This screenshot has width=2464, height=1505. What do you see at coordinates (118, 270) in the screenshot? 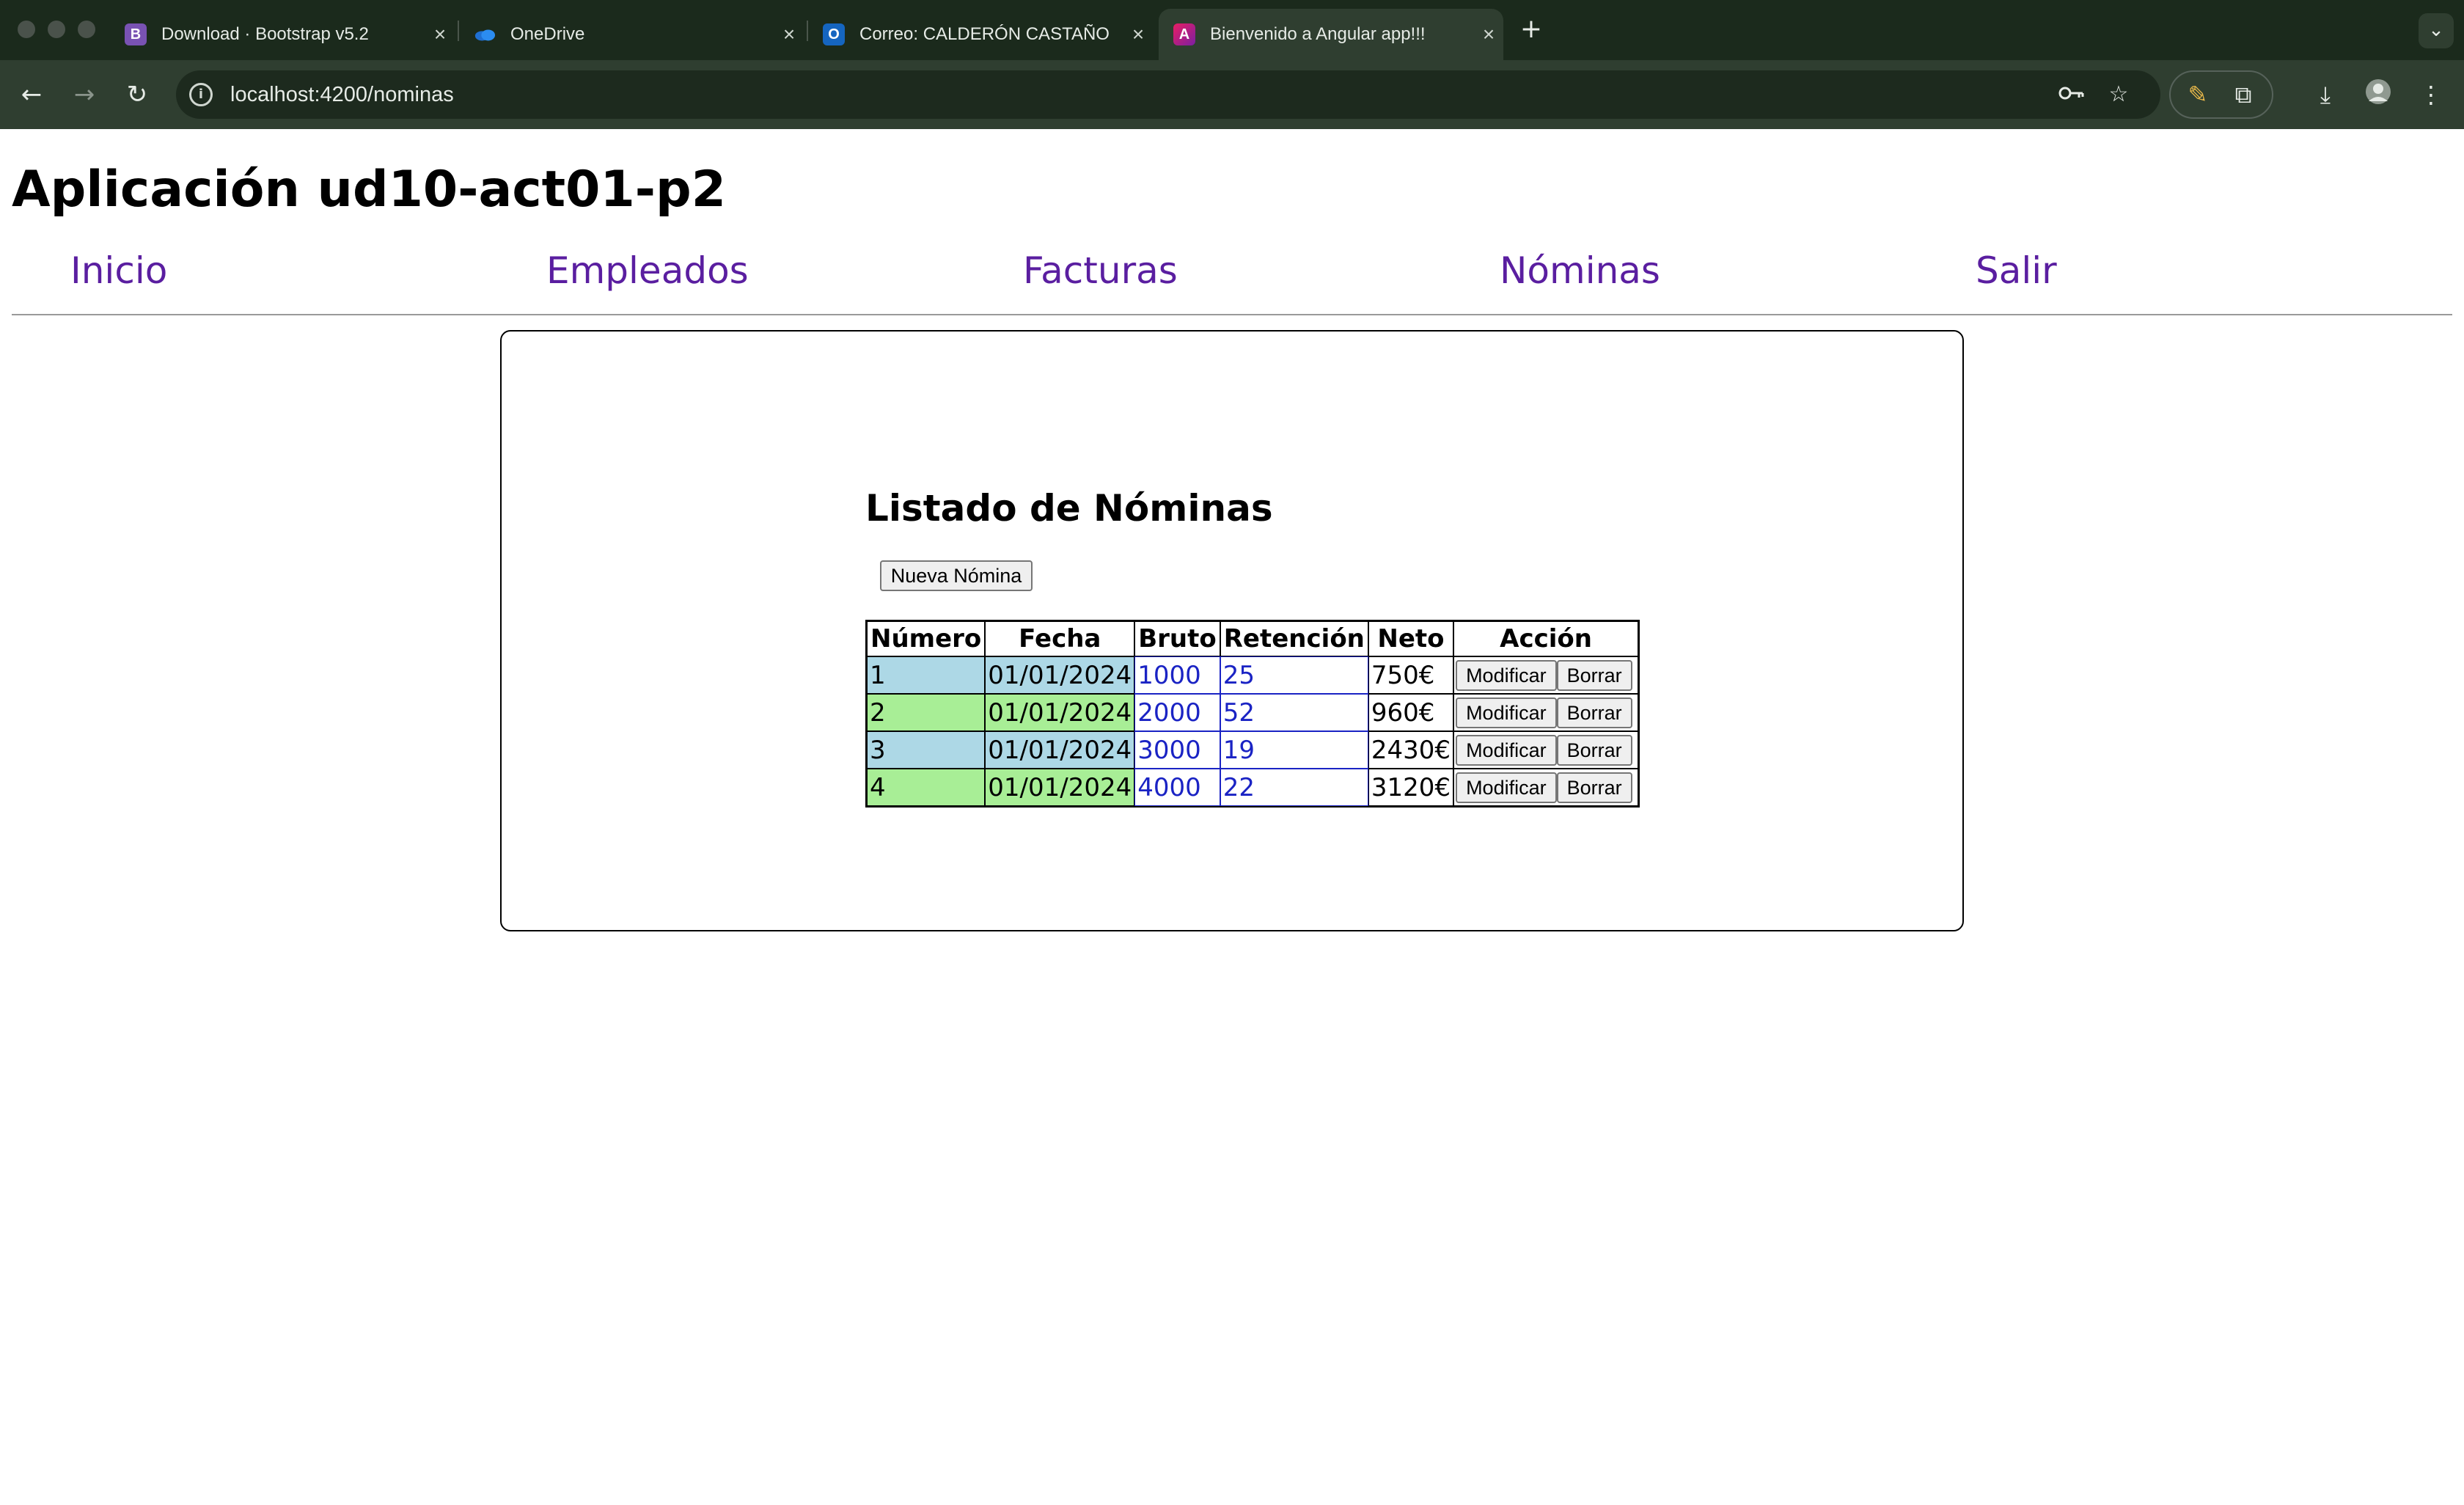
I see `nav-link-inicio: Inicio` at bounding box center [118, 270].